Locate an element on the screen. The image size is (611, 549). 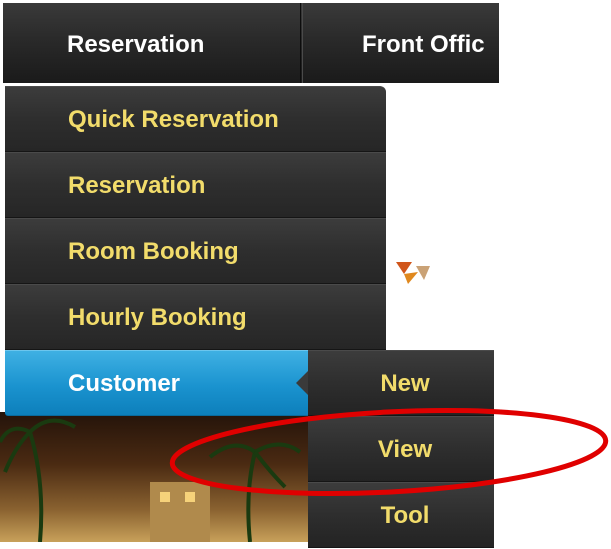
submenu-item-label: View is located at coordinates (405, 449).